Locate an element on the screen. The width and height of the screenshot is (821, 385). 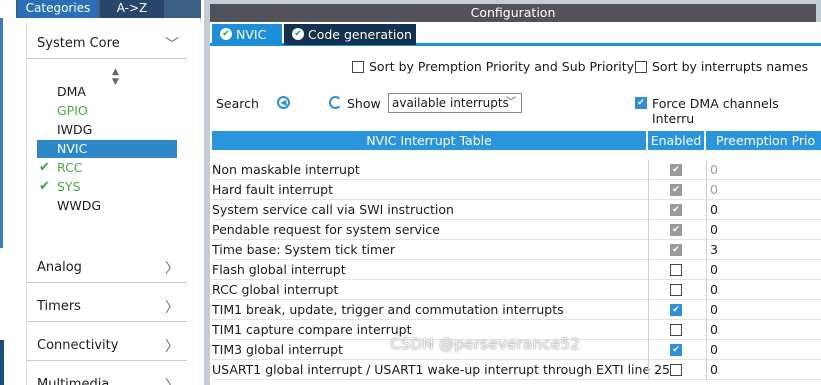
search-next-icon is located at coordinates (335, 102).